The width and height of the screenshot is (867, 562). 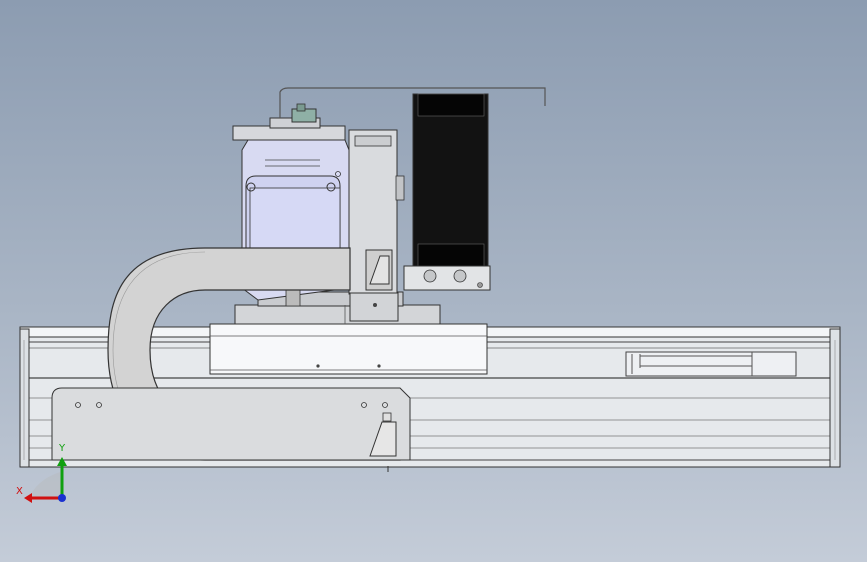 What do you see at coordinates (231, 429) in the screenshot?
I see `chain-end-block` at bounding box center [231, 429].